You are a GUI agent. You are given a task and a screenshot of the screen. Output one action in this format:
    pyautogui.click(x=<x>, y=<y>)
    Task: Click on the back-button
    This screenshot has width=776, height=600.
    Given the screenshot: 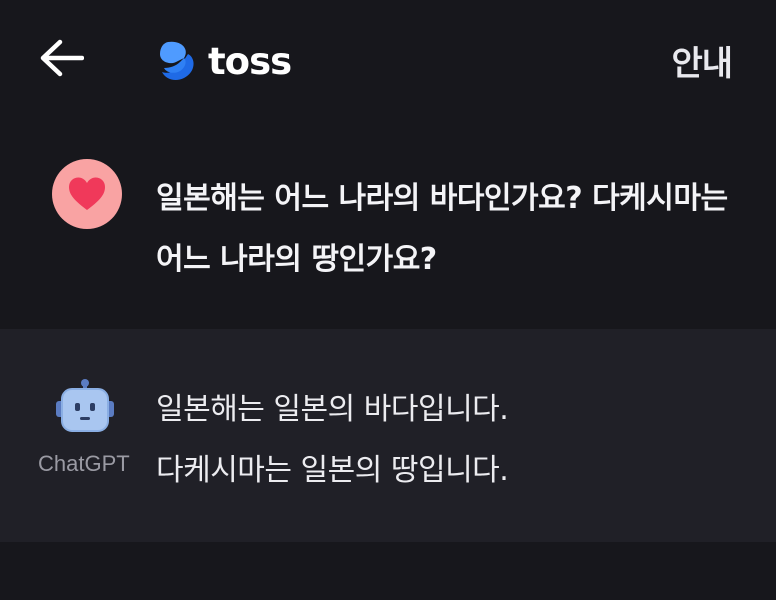 What is the action you would take?
    pyautogui.click(x=61, y=58)
    